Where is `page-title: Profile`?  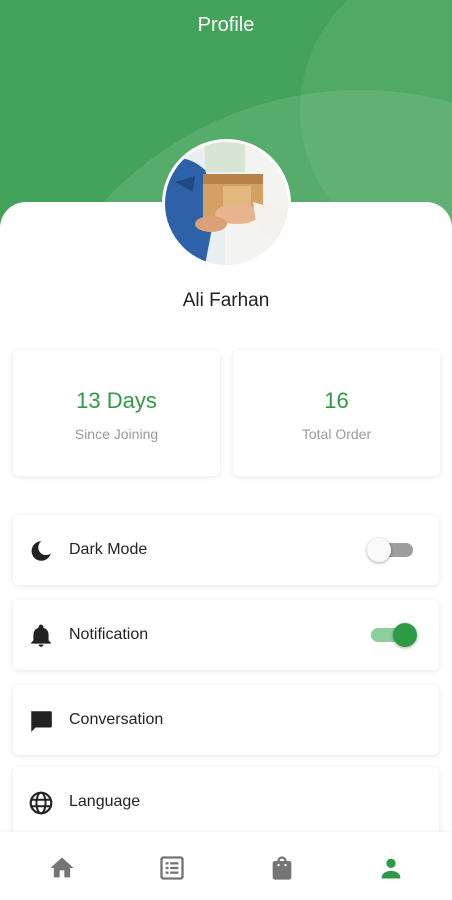
page-title: Profile is located at coordinates (226, 25).